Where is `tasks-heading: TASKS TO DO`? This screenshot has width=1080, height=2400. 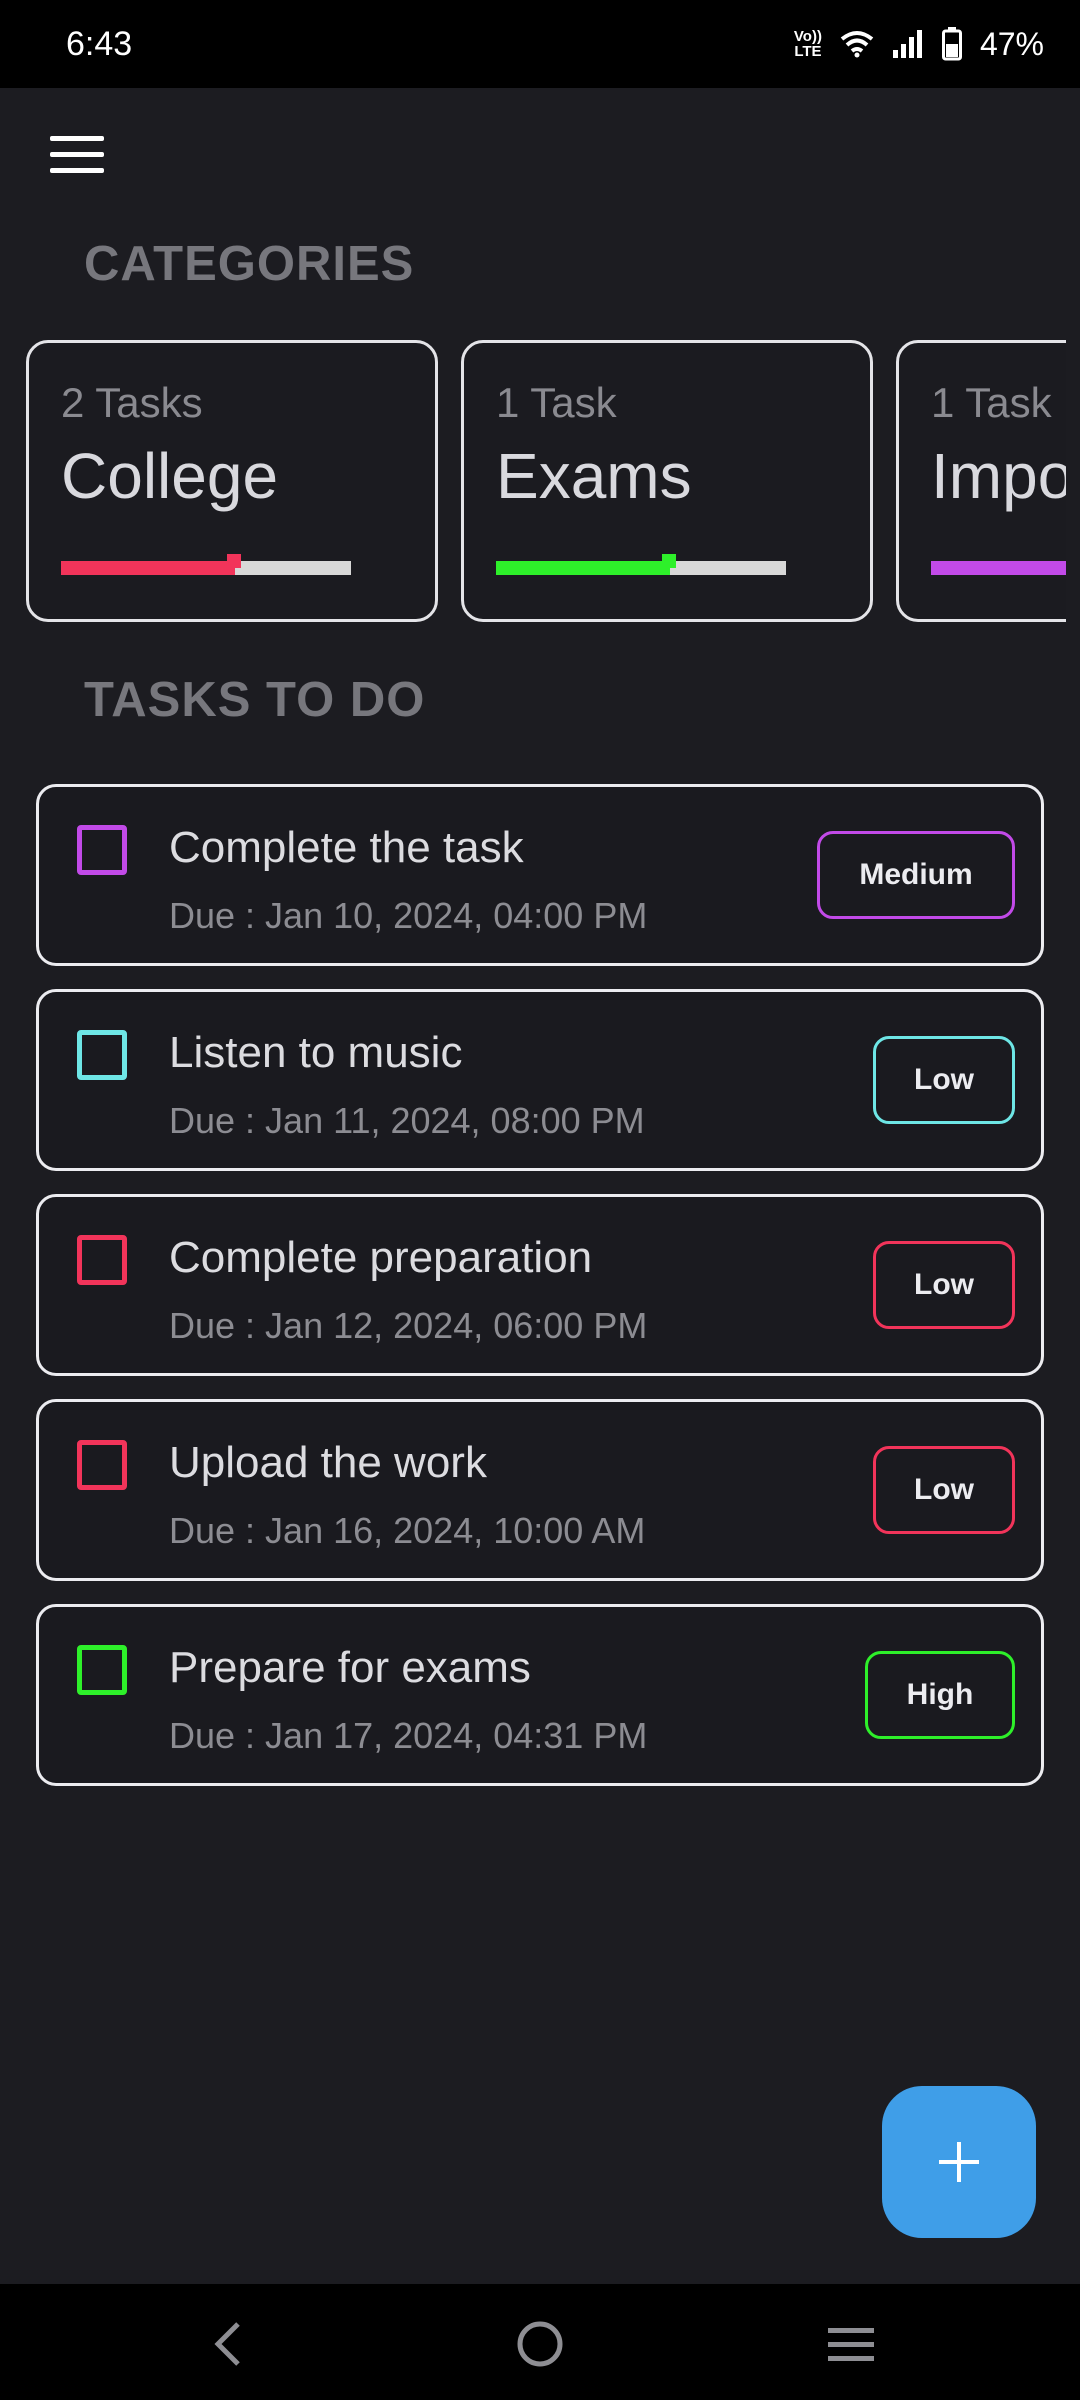 tasks-heading: TASKS TO DO is located at coordinates (255, 700).